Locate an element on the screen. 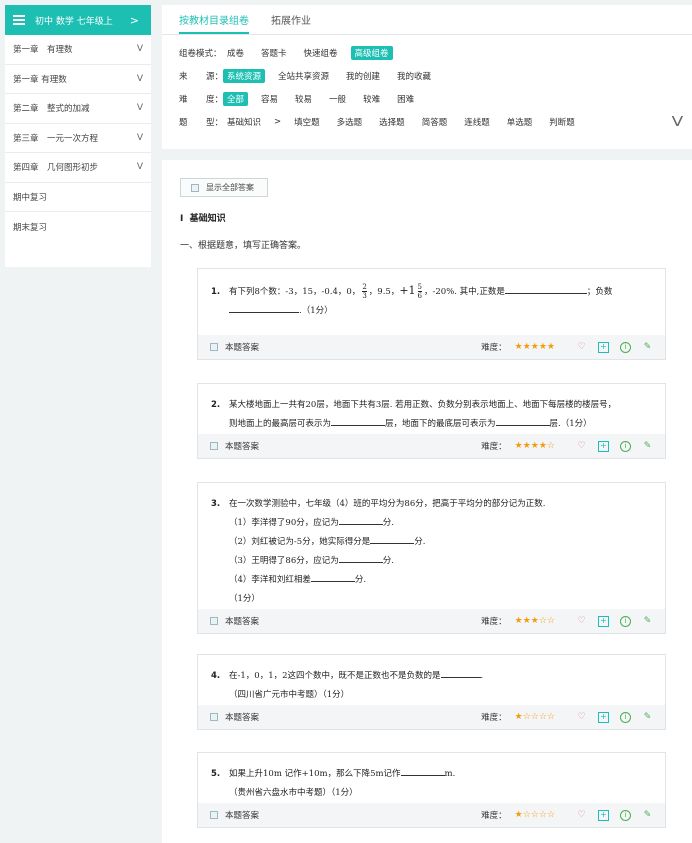 The height and width of the screenshot is (843, 692). sidebar-header: 初中 数学 七年级上 > is located at coordinates (78, 20).